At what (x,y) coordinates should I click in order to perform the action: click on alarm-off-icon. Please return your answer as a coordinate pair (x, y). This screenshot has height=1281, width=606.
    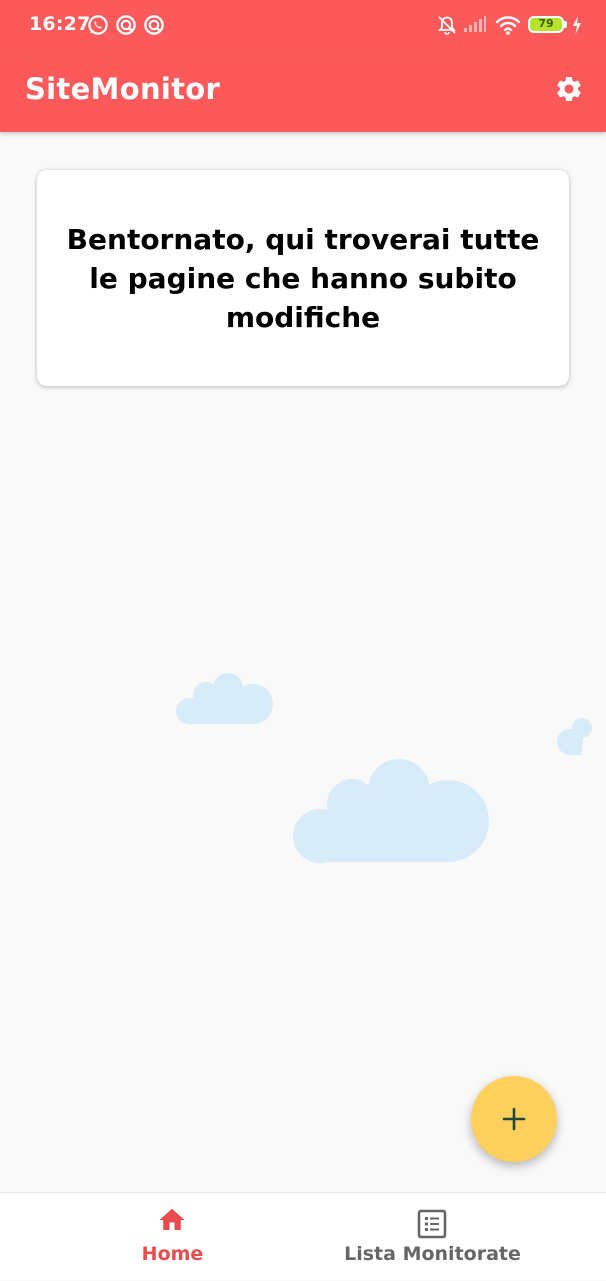
    Looking at the image, I should click on (447, 25).